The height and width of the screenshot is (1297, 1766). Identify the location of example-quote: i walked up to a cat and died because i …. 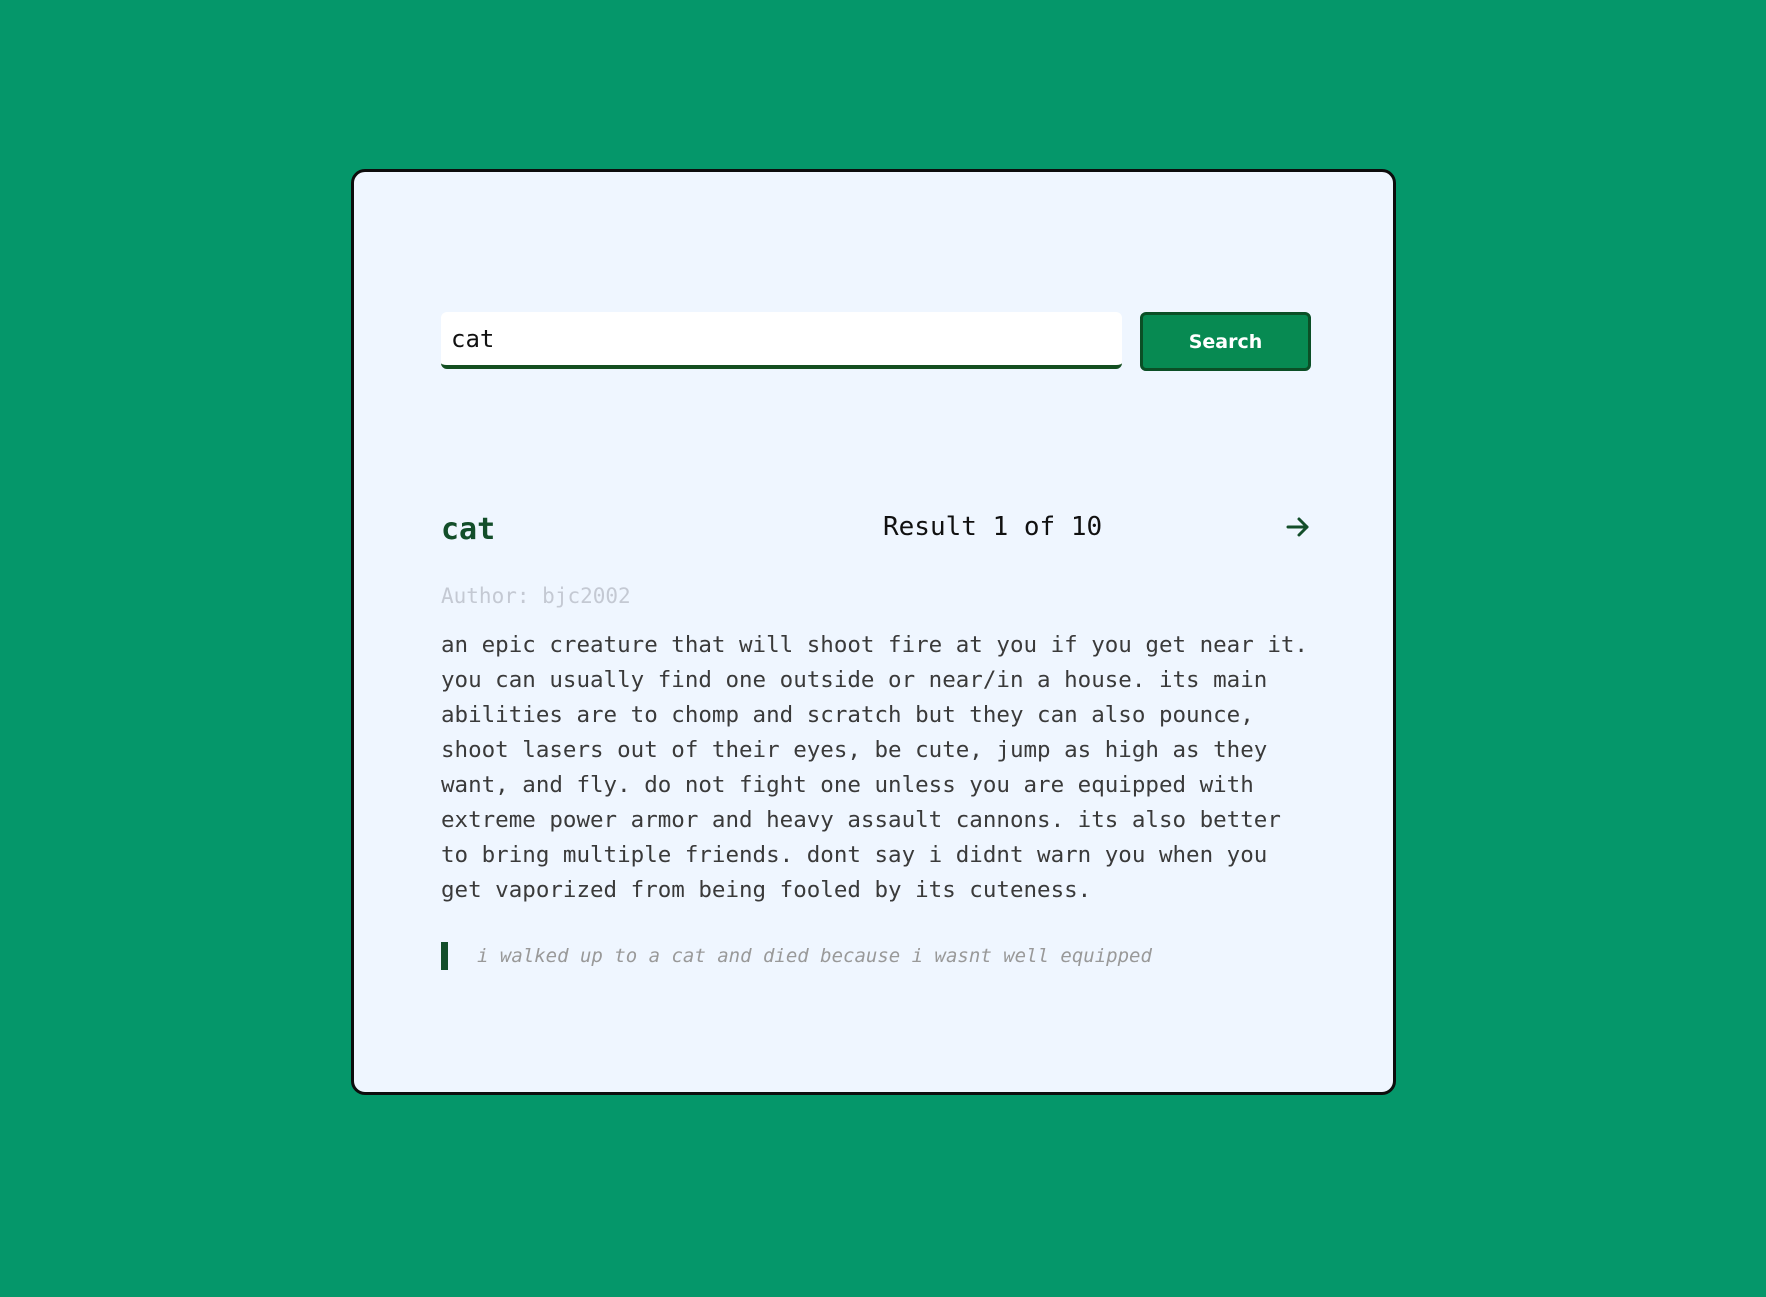
(876, 956).